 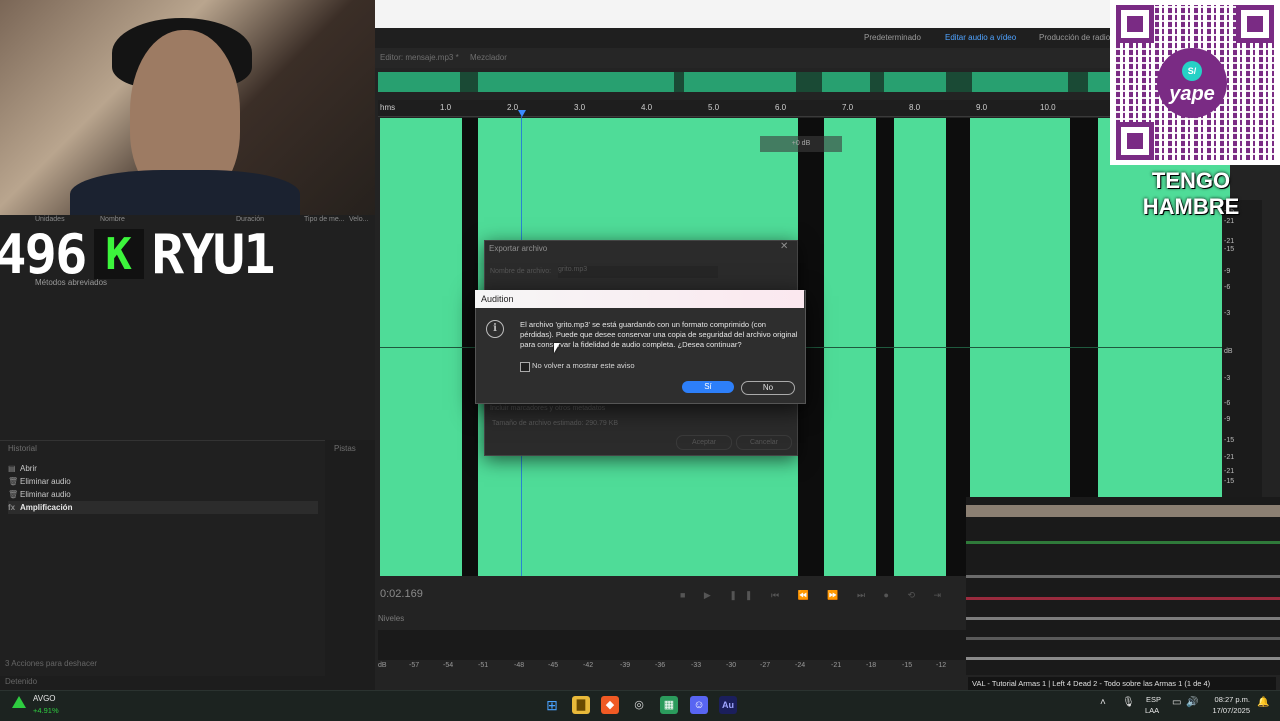 What do you see at coordinates (557, 348) in the screenshot?
I see `mouse-cursor-icon` at bounding box center [557, 348].